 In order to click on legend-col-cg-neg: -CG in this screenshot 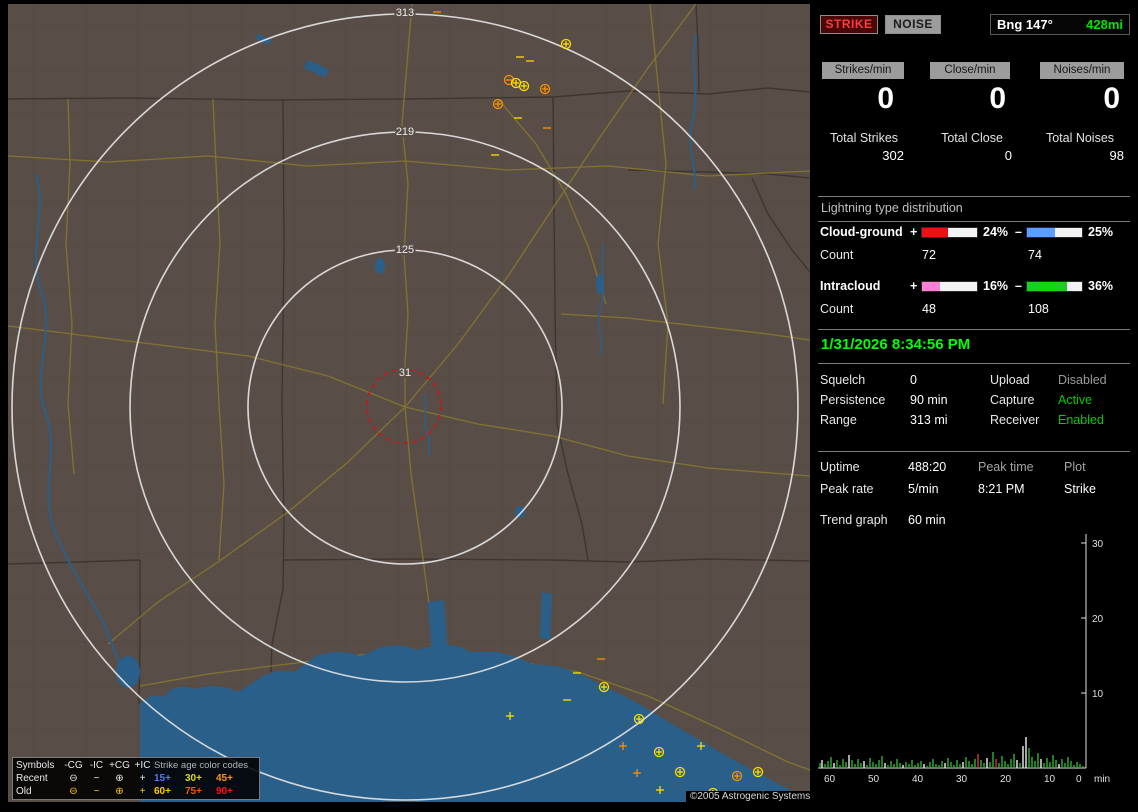, I will do `click(73, 765)`.